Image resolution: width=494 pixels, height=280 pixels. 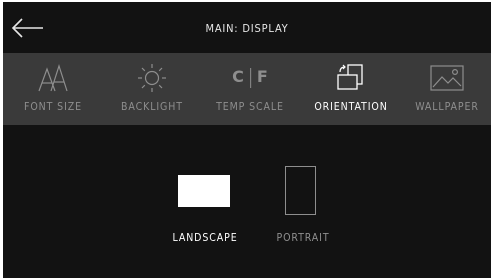 What do you see at coordinates (205, 238) in the screenshot?
I see `landscape-label: LANDSCAPE` at bounding box center [205, 238].